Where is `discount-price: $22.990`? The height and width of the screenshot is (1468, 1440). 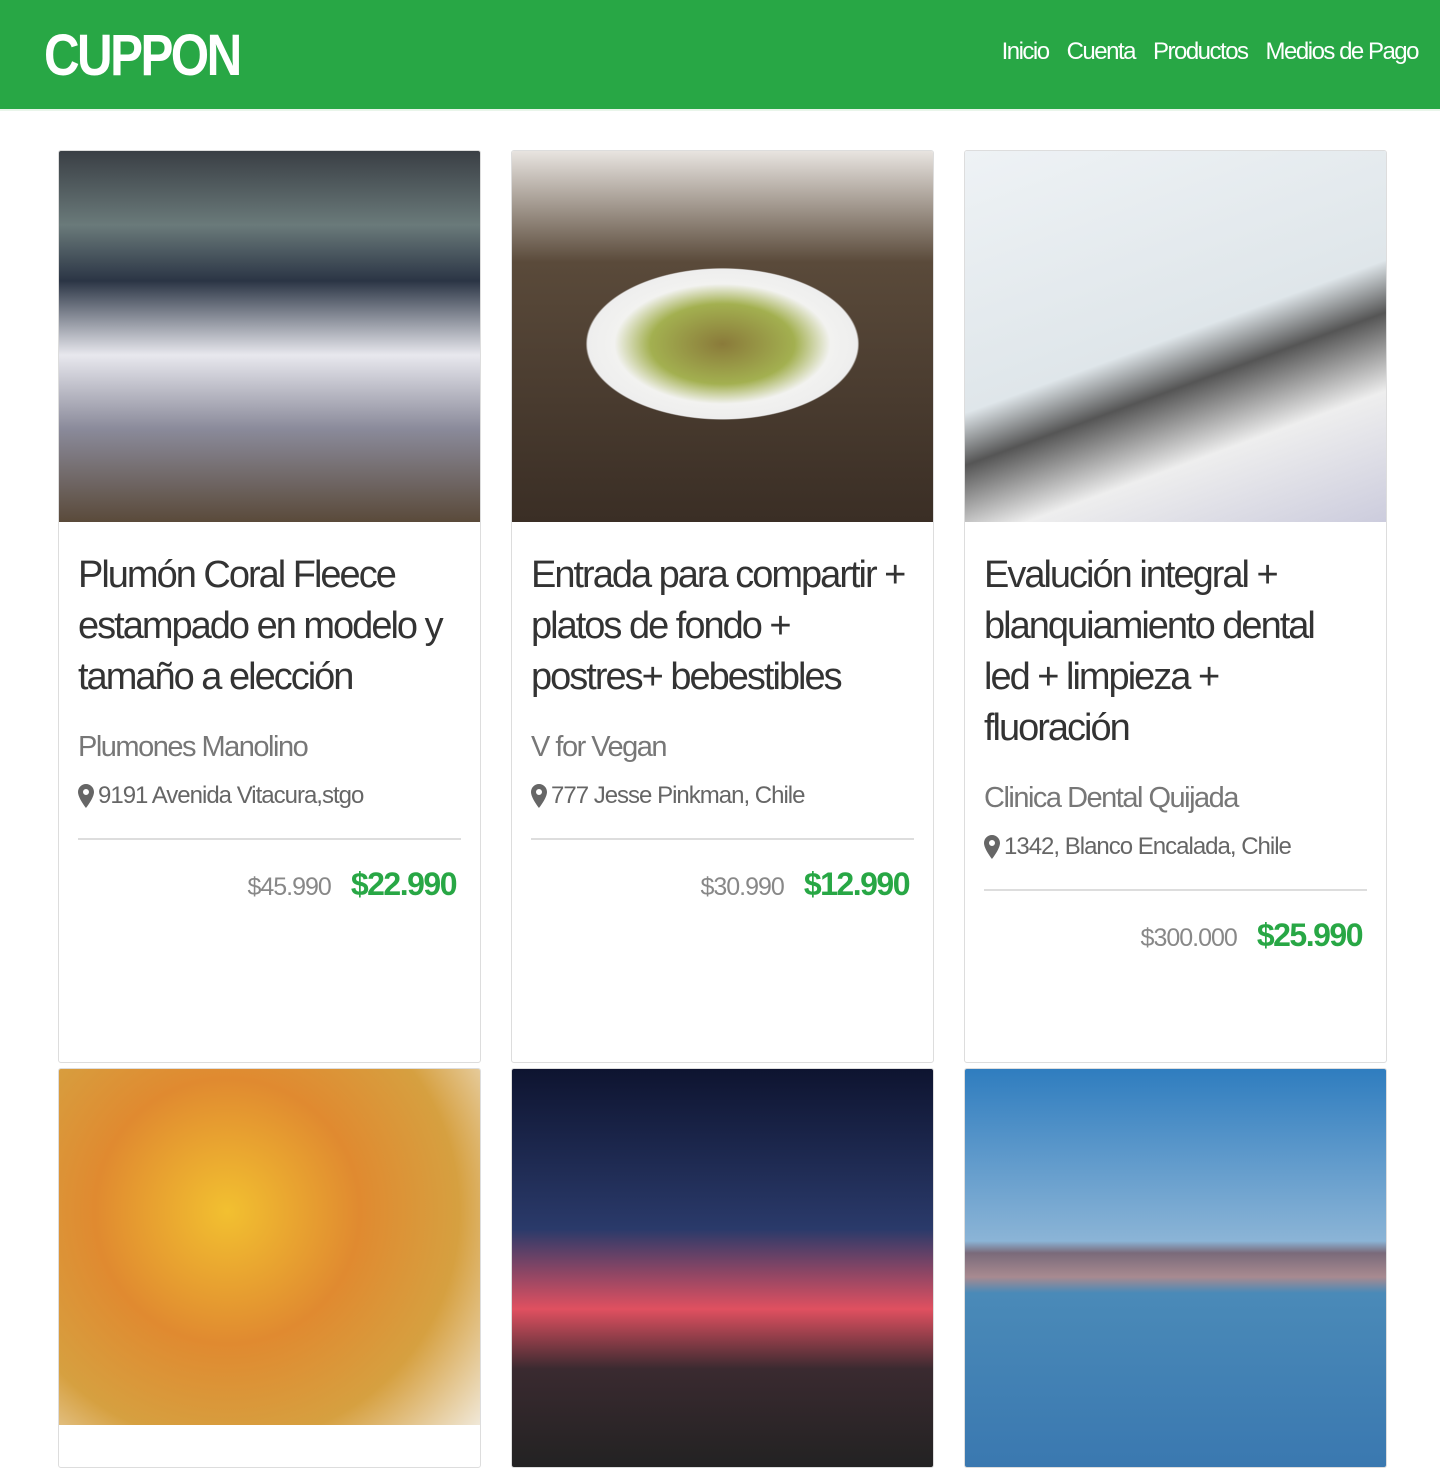
discount-price: $22.990 is located at coordinates (404, 884).